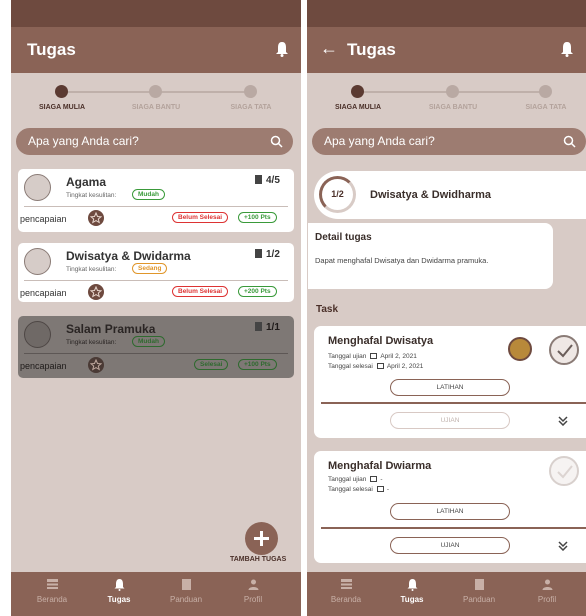 The height and width of the screenshot is (616, 586). Describe the element at coordinates (405, 366) in the screenshot. I see `done-date-value: April 2, 2021` at that location.